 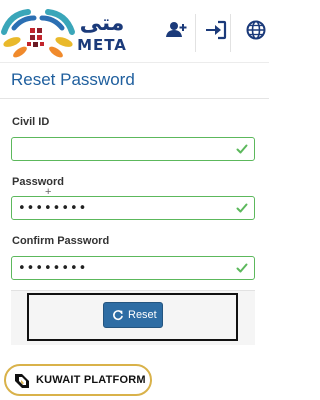 I want to click on logo-latin-text: META, so click(x=102, y=45).